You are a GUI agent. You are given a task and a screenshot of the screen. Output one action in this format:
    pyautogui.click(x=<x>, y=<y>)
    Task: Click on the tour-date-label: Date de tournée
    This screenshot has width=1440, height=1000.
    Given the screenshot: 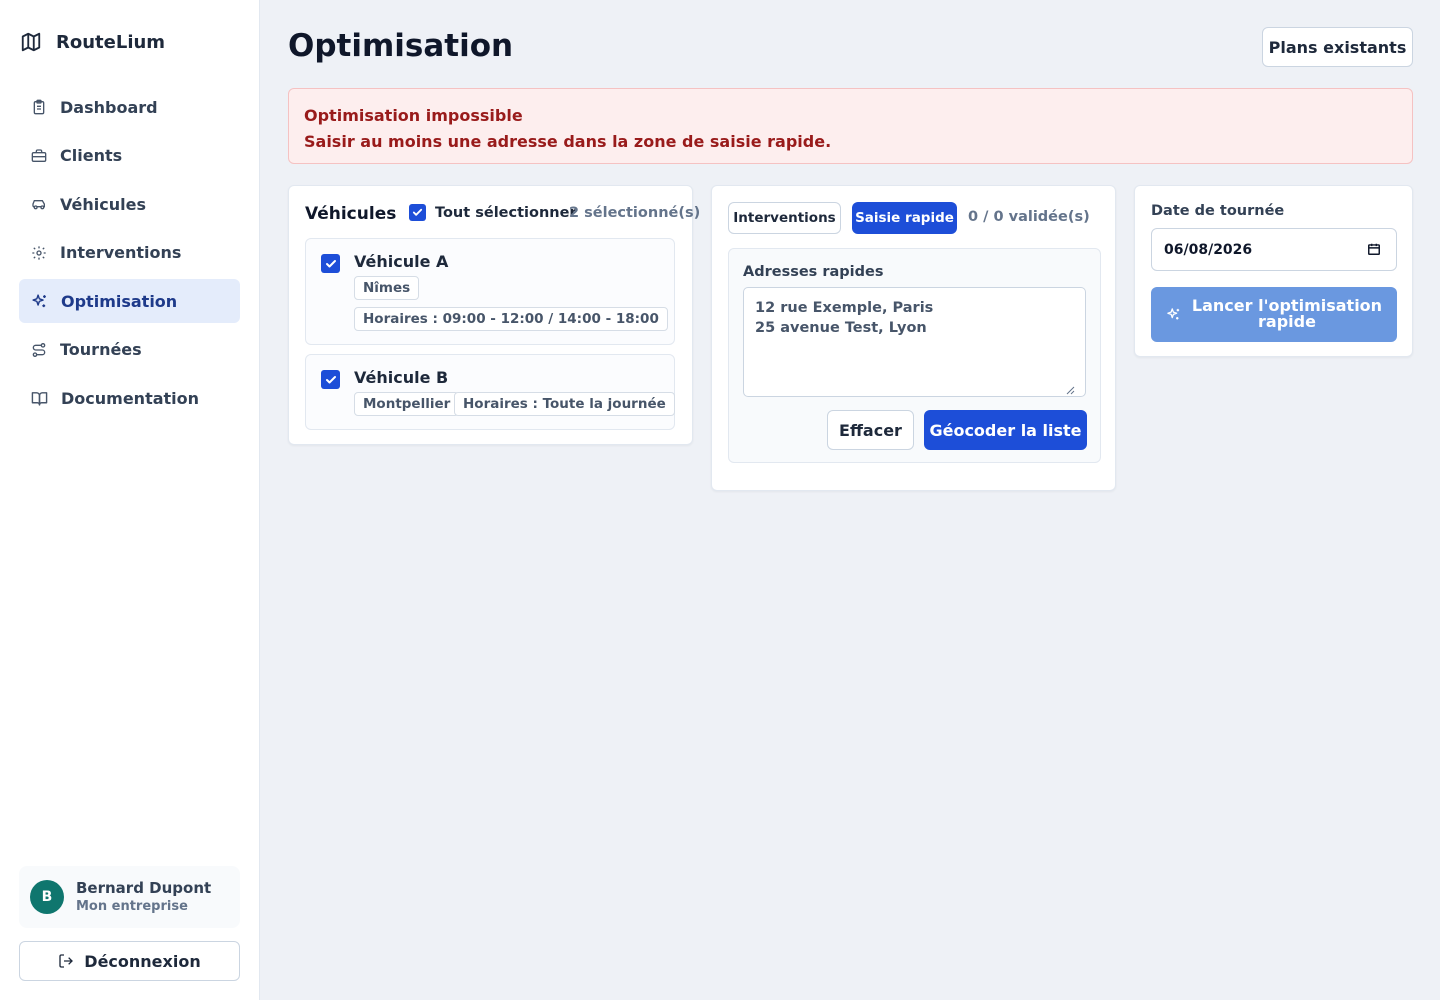 What is the action you would take?
    pyautogui.click(x=1218, y=211)
    